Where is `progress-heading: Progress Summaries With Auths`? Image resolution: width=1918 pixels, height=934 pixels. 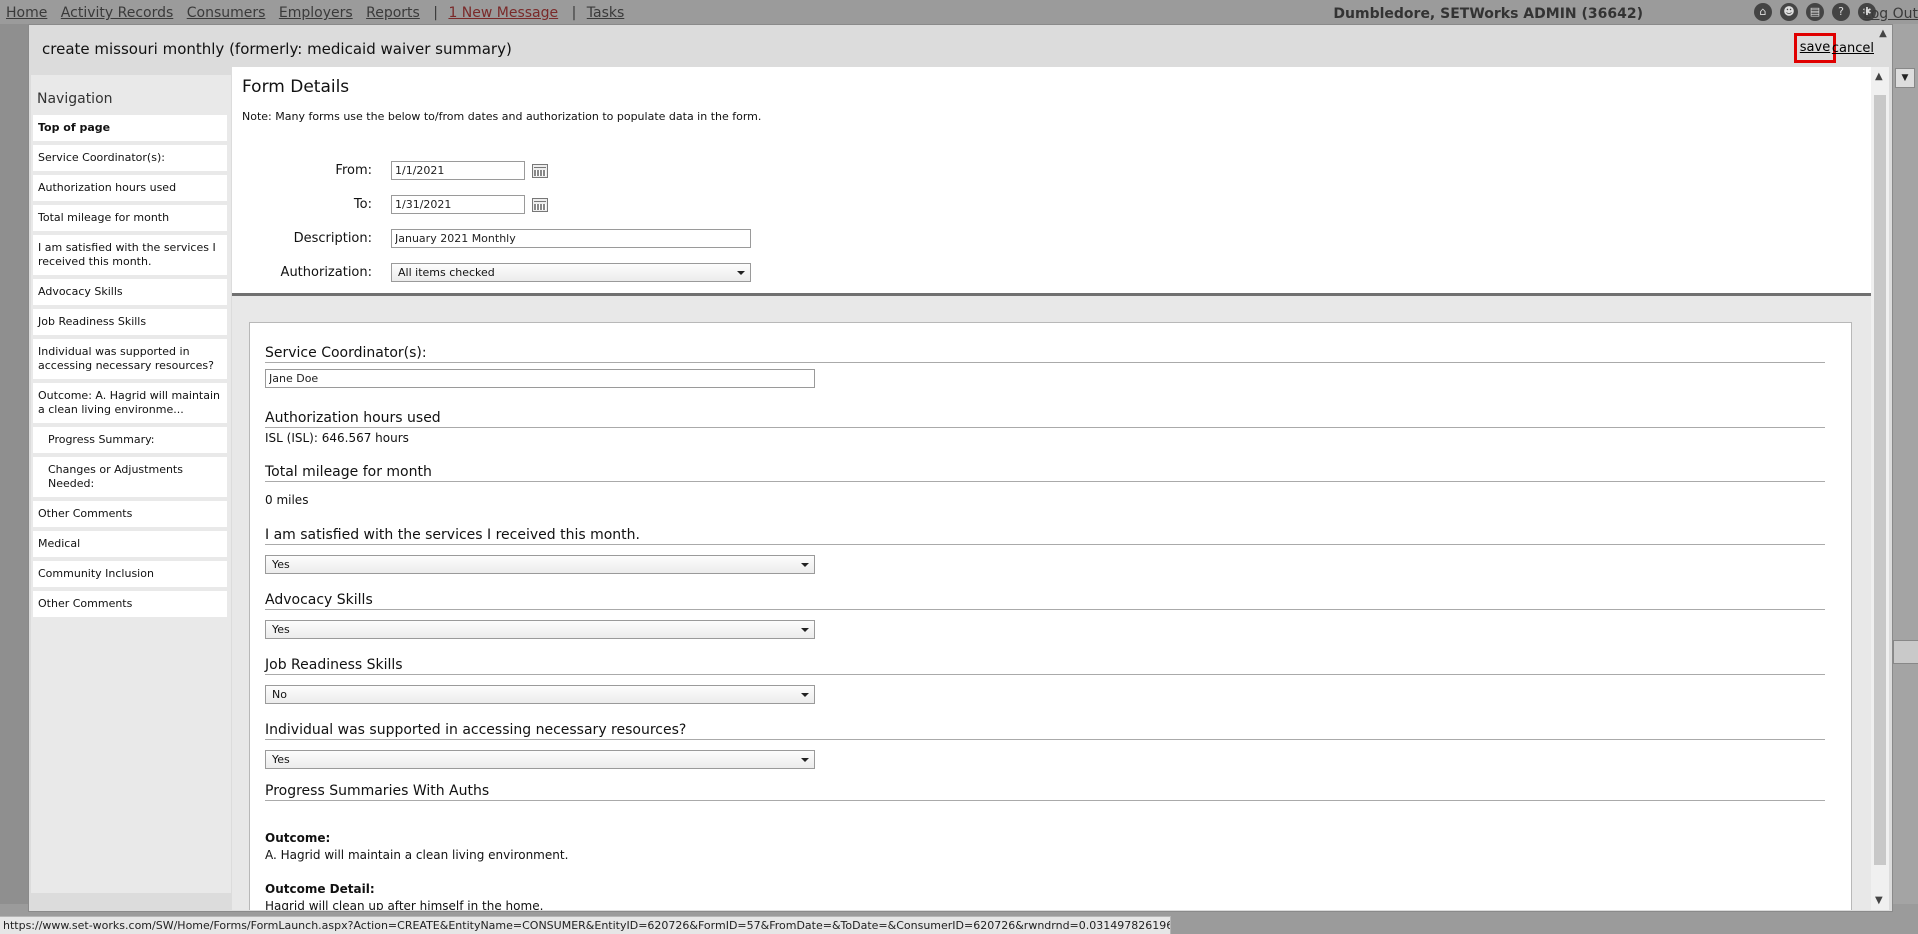 progress-heading: Progress Summaries With Auths is located at coordinates (1045, 792).